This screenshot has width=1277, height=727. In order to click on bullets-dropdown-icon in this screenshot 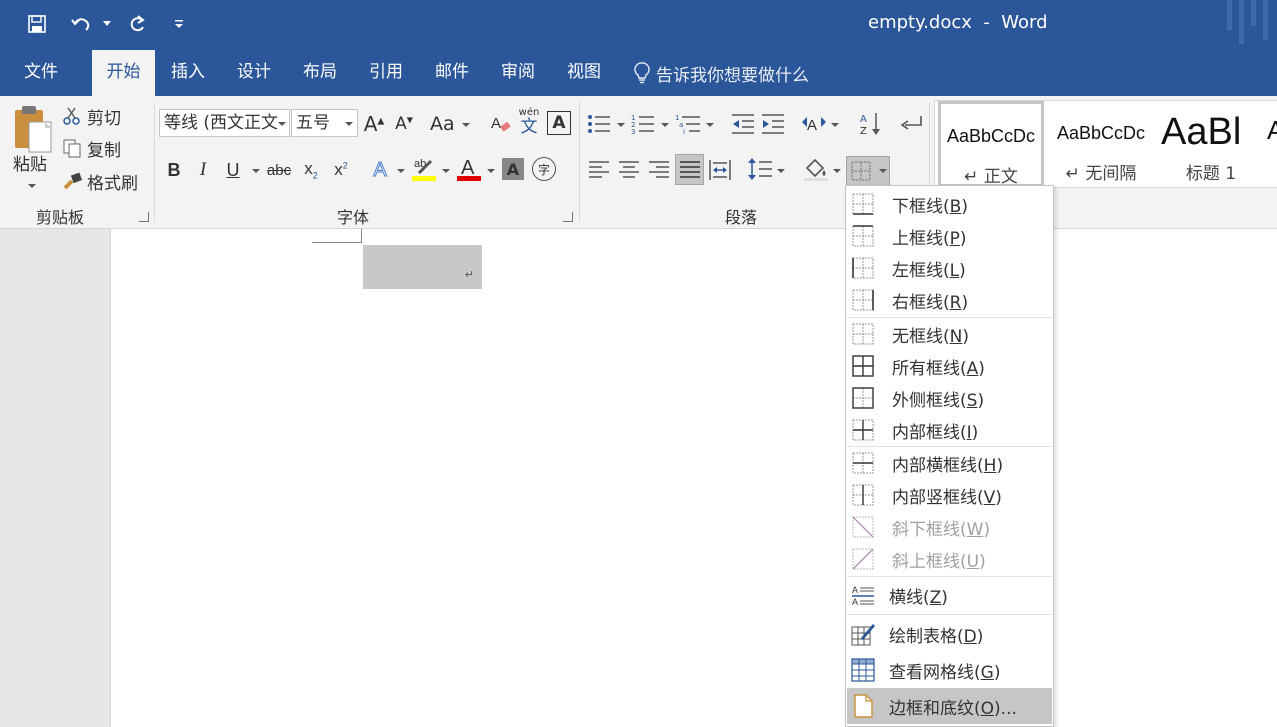, I will do `click(621, 125)`.